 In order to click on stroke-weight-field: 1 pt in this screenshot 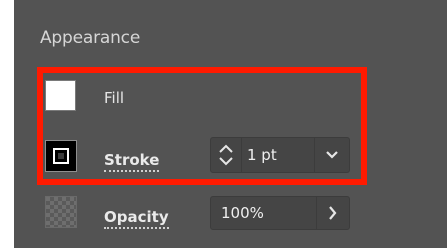, I will do `click(280, 155)`.